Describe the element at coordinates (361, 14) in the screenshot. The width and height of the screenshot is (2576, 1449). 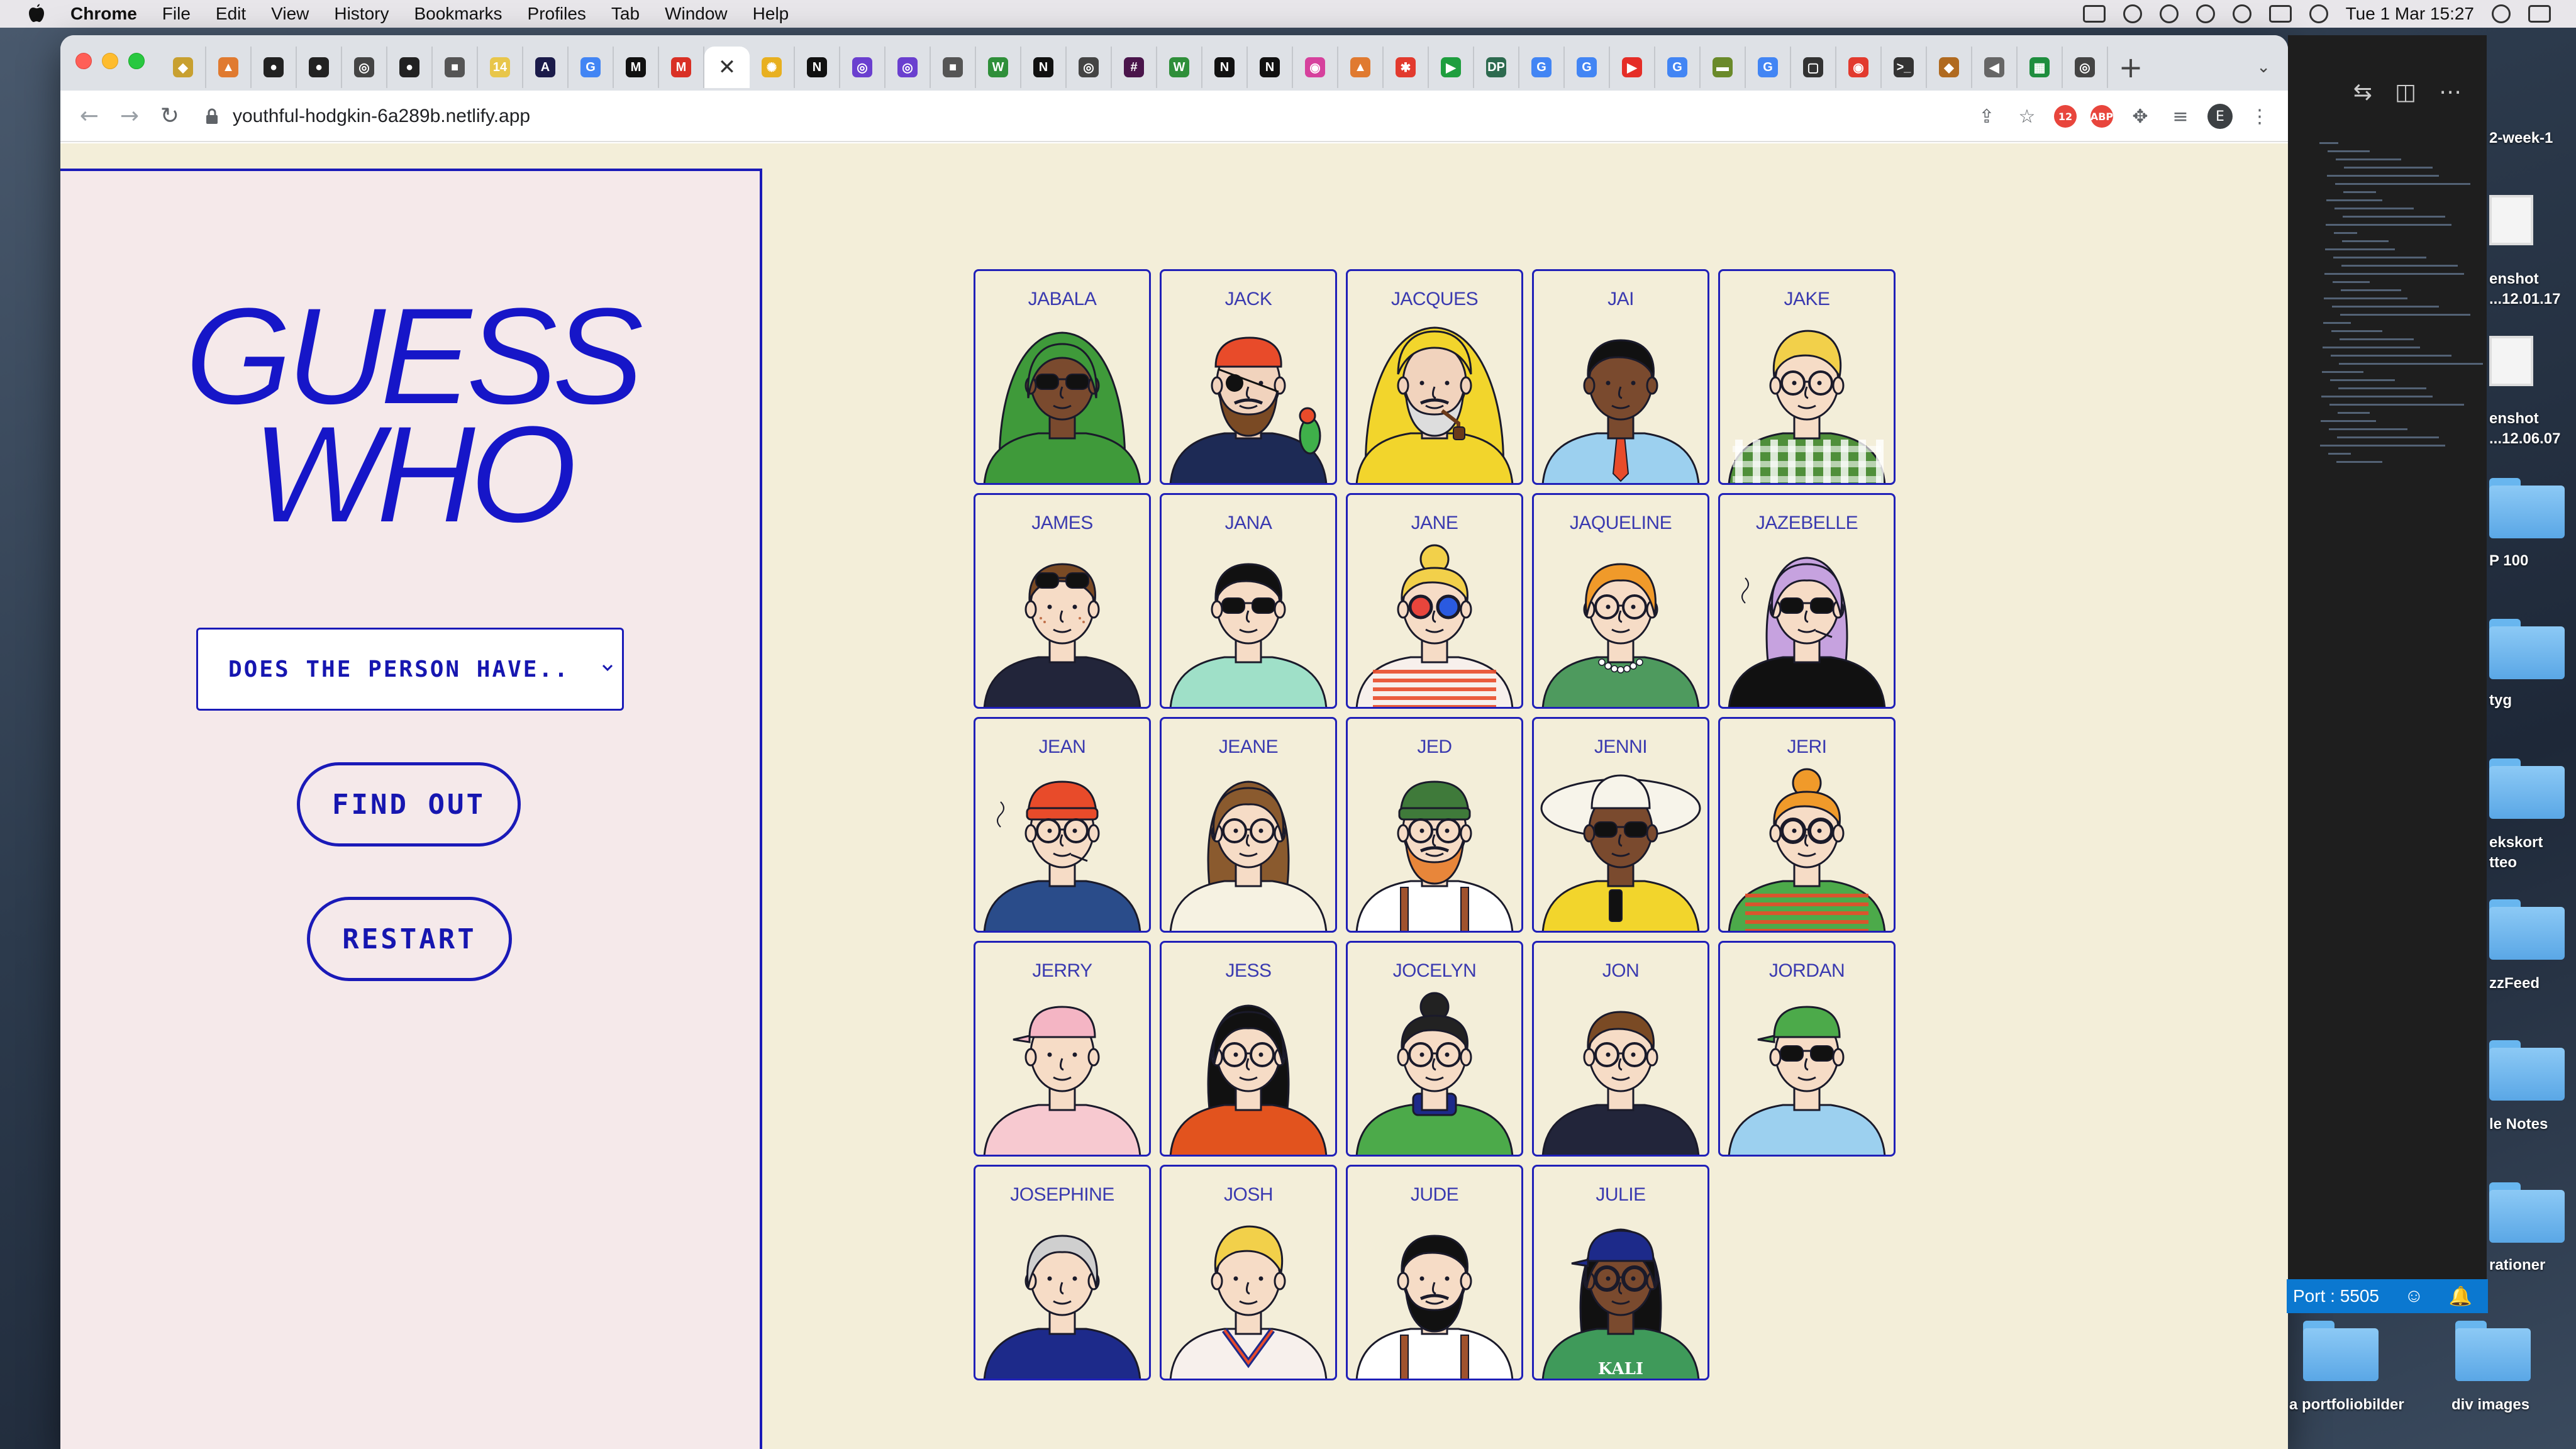
I see `menu-history: History` at that location.